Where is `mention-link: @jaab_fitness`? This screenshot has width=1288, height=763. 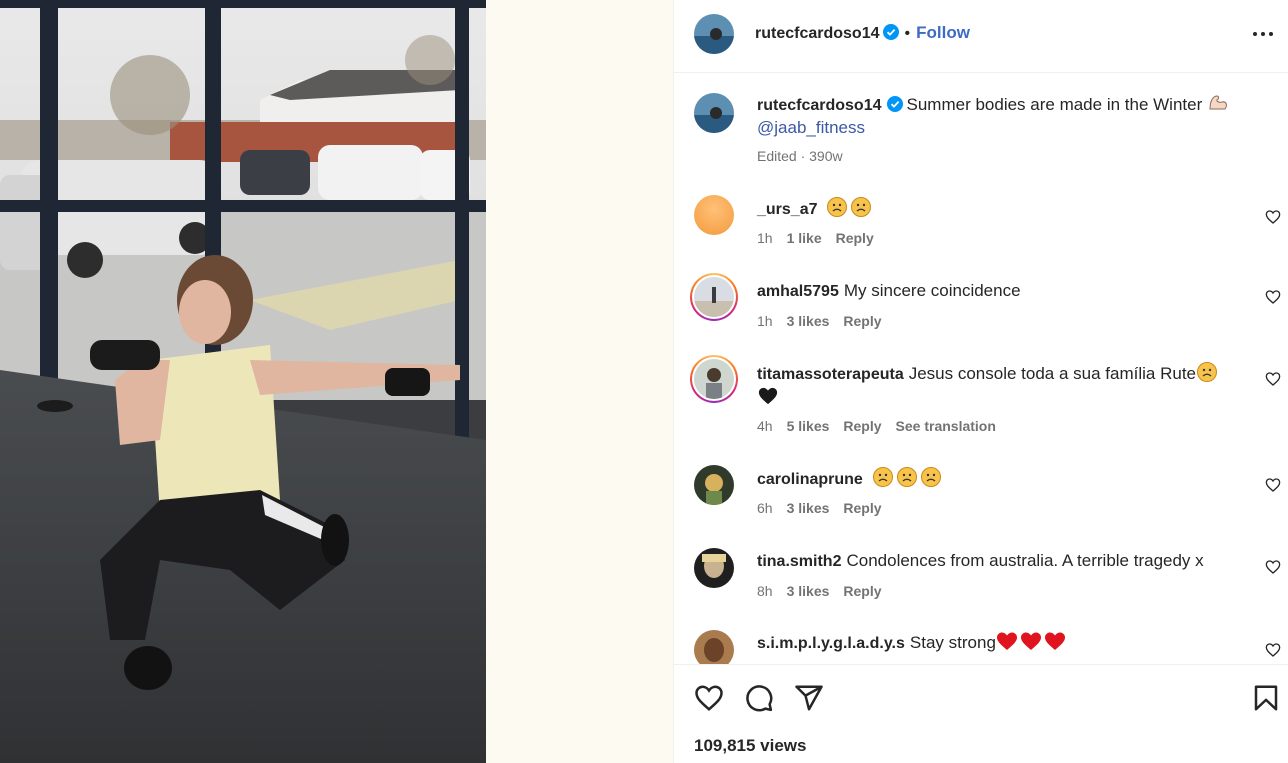
mention-link: @jaab_fitness is located at coordinates (811, 127).